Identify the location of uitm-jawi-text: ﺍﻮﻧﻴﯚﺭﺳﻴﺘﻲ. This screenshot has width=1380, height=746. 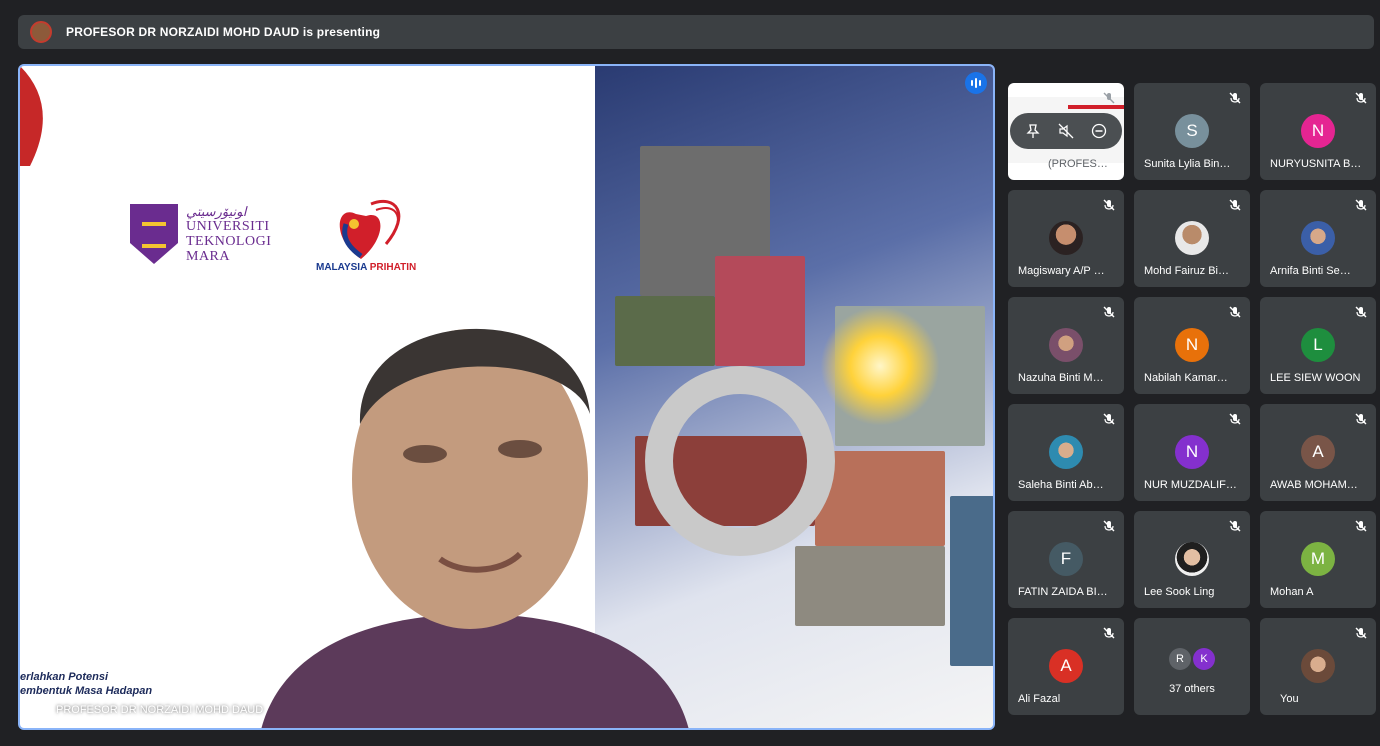
(216, 211).